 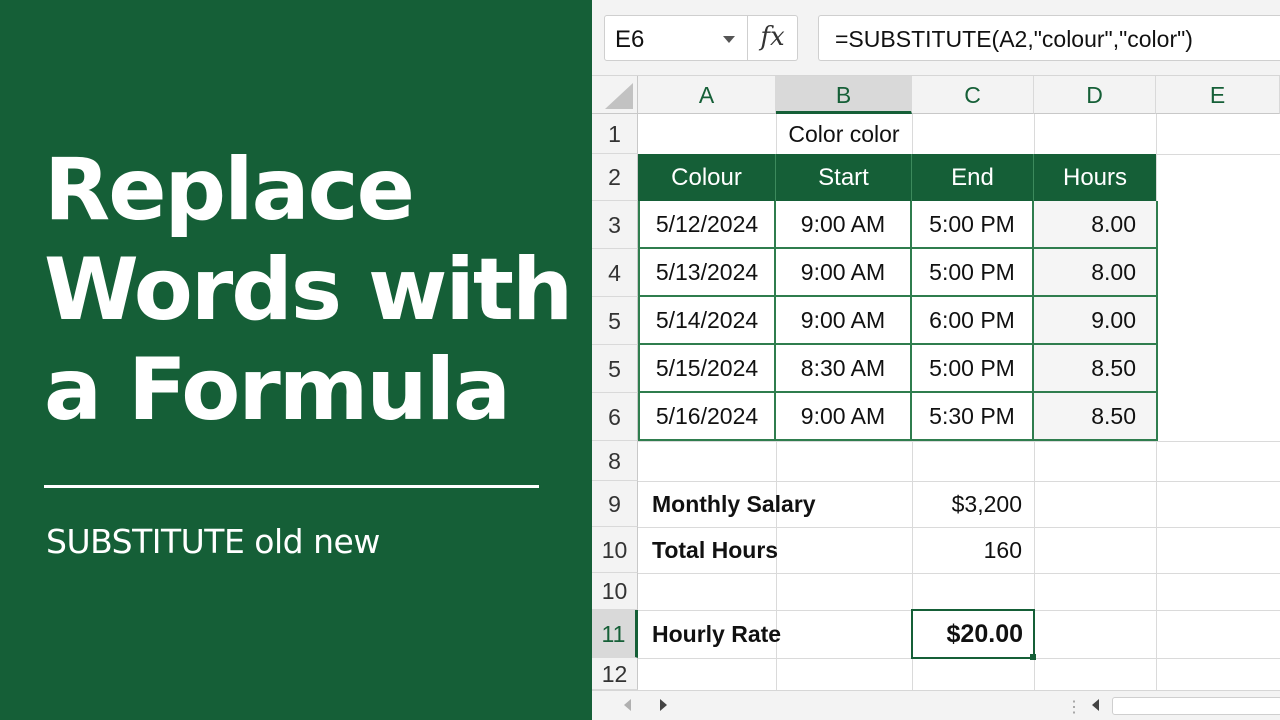 I want to click on name-box-value: E6, so click(x=630, y=39).